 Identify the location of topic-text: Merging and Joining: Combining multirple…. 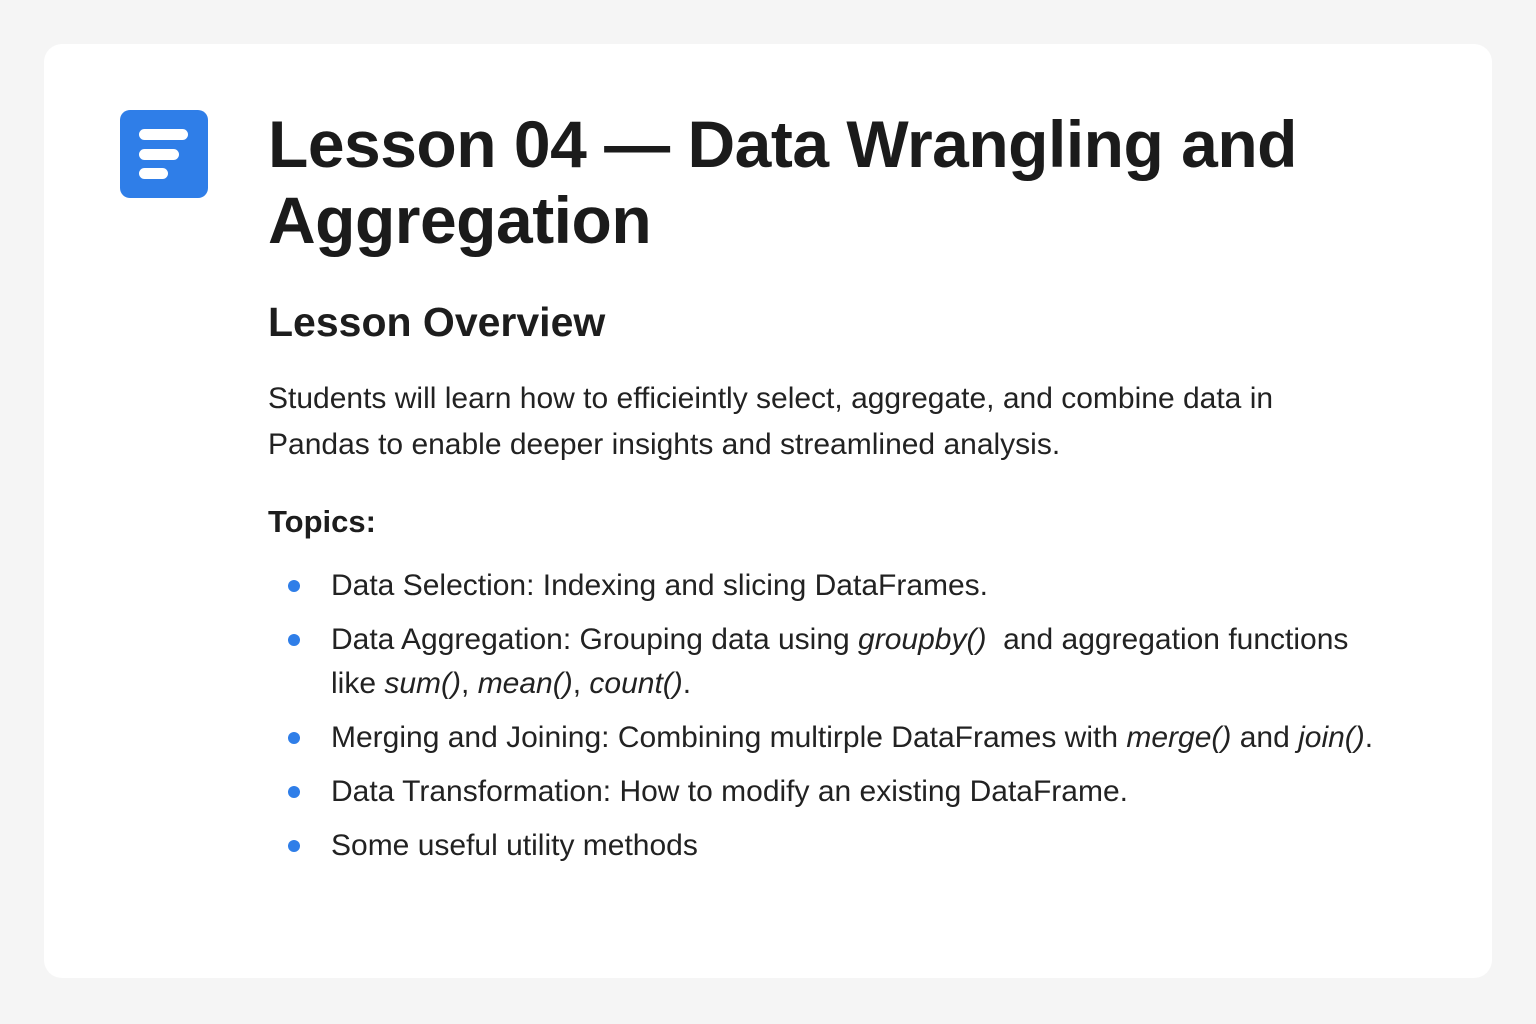
(729, 737).